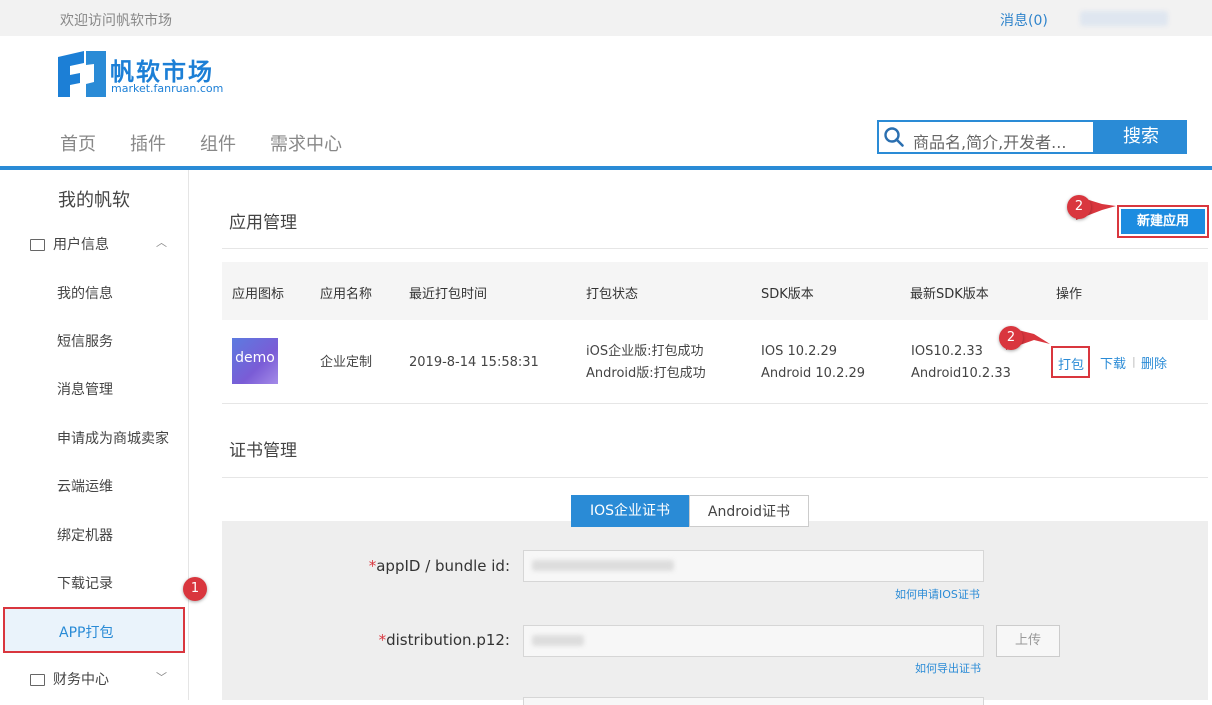  I want to click on sidebar-group-finance: 财务中心 ﹀, so click(98, 679).